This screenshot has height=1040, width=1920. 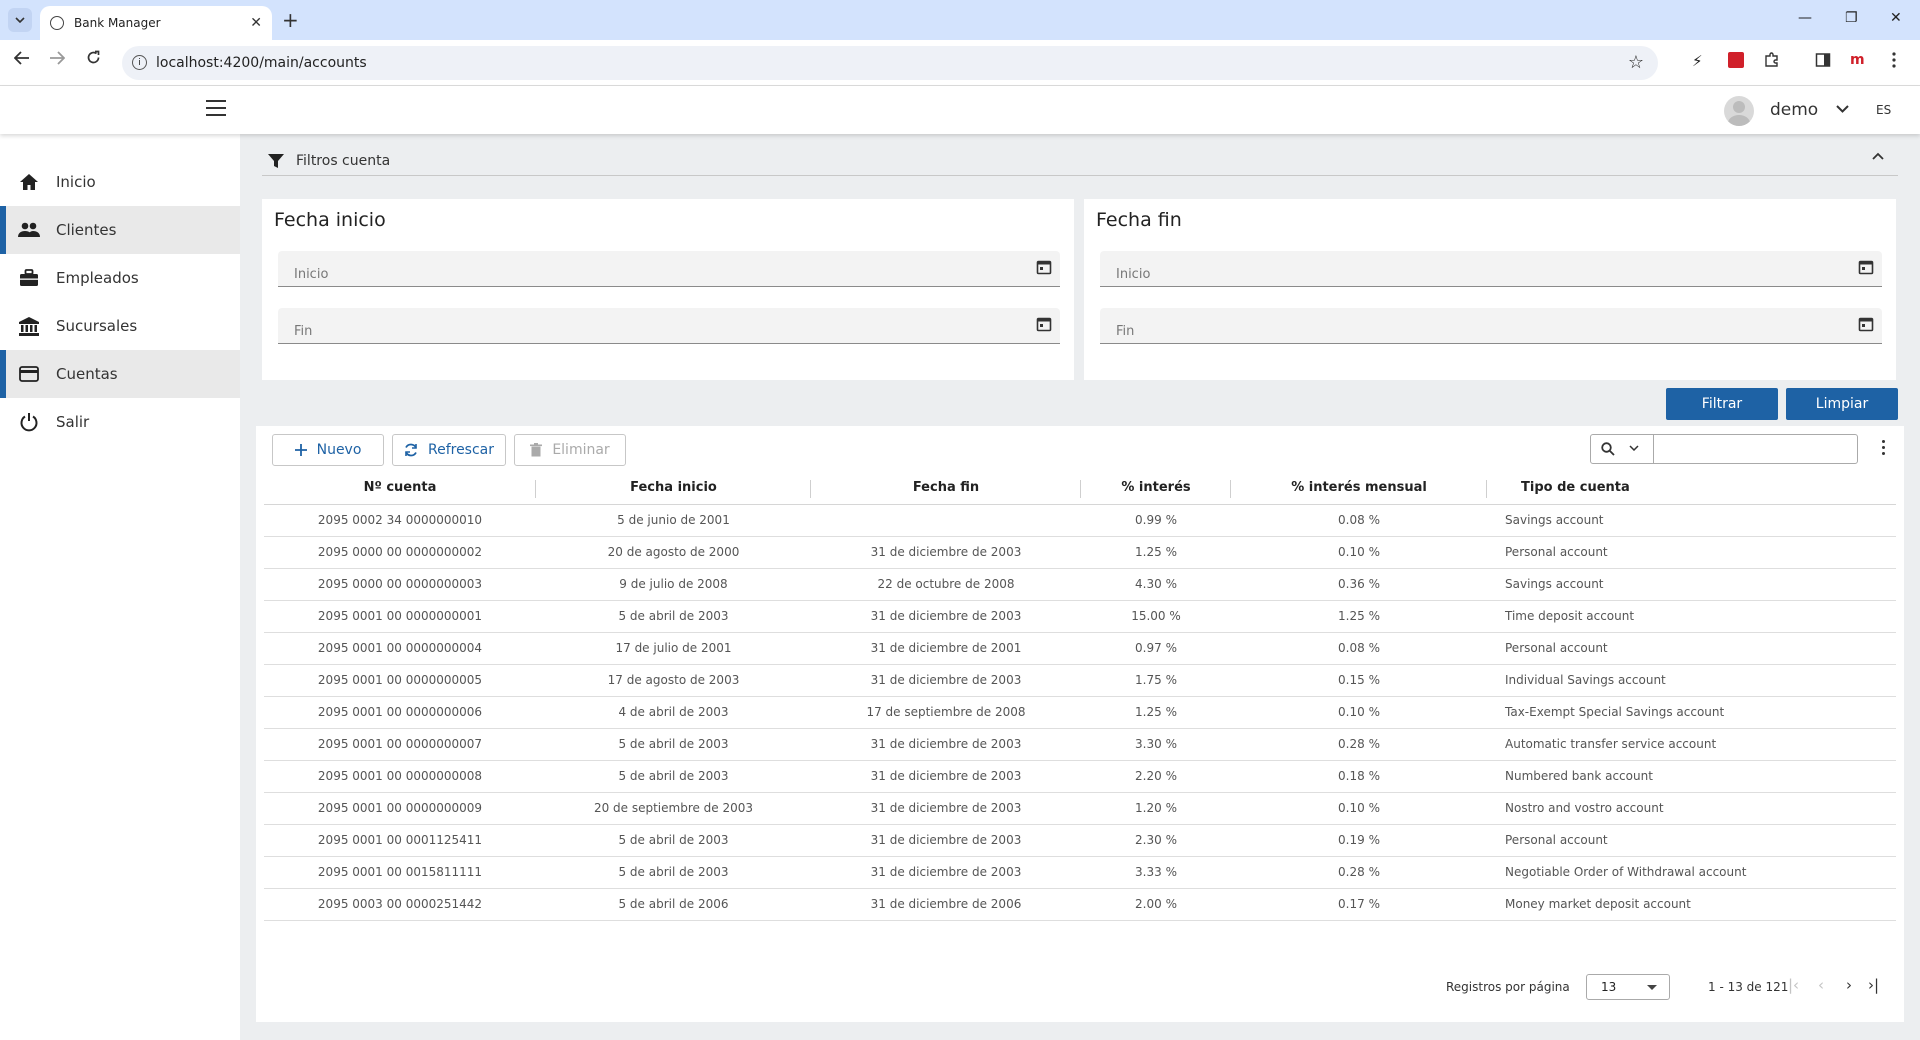 What do you see at coordinates (1691, 520) in the screenshot?
I see `table-cell: Savings account` at bounding box center [1691, 520].